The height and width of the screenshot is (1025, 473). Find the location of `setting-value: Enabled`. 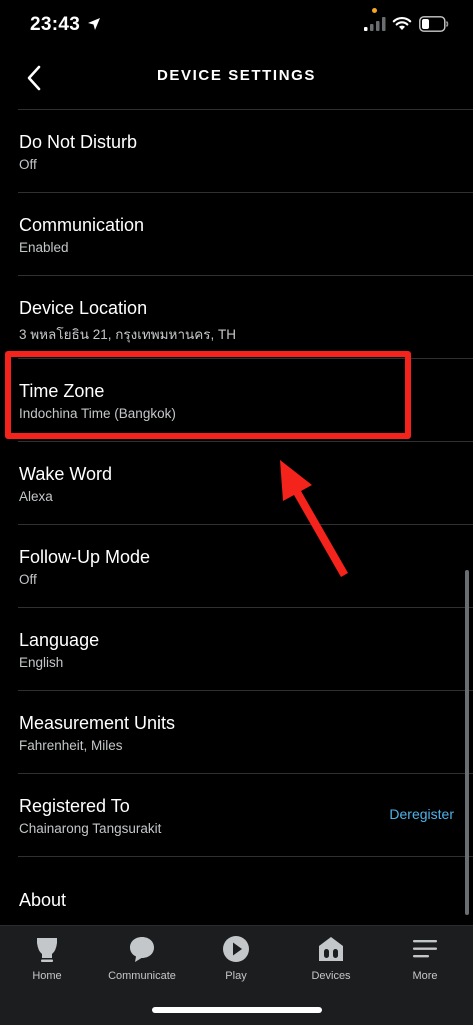

setting-value: Enabled is located at coordinates (44, 247).